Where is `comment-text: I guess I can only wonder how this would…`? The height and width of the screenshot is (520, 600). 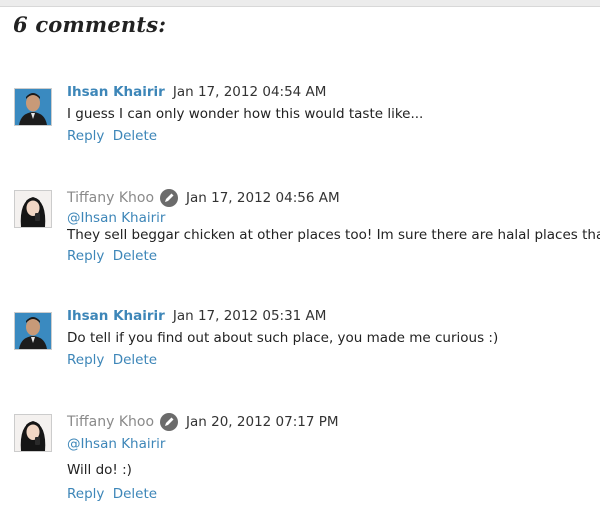
comment-text: I guess I can only wonder how this would… is located at coordinates (245, 114).